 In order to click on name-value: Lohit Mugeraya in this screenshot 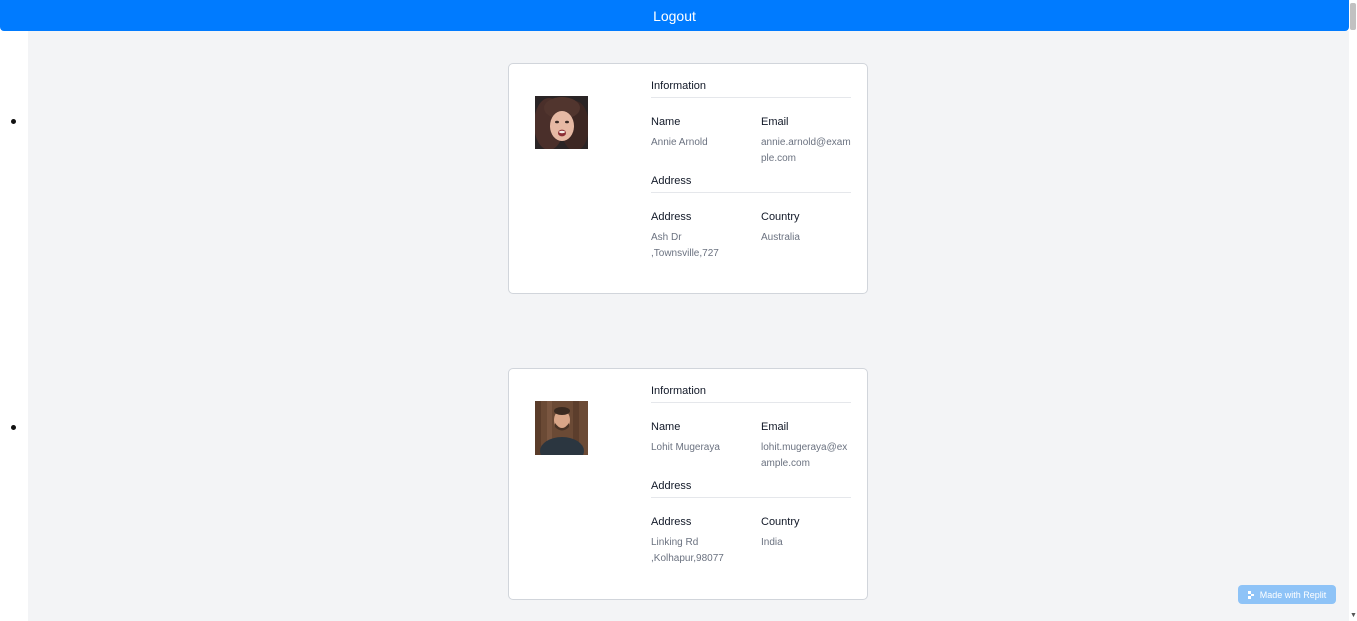, I will do `click(685, 447)`.